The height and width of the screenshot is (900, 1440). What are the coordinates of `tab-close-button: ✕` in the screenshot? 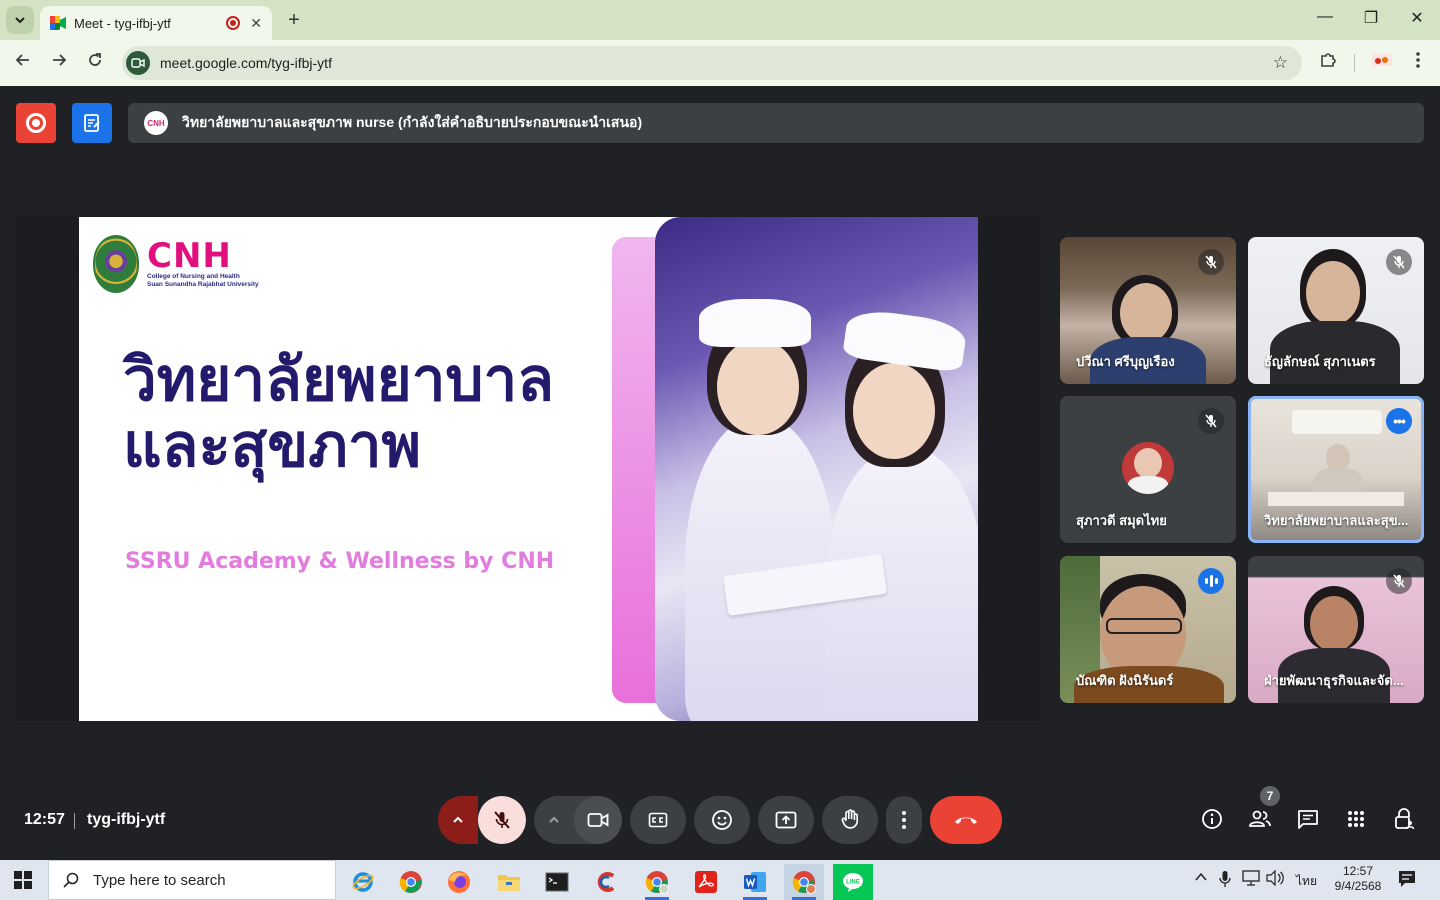 It's located at (256, 23).